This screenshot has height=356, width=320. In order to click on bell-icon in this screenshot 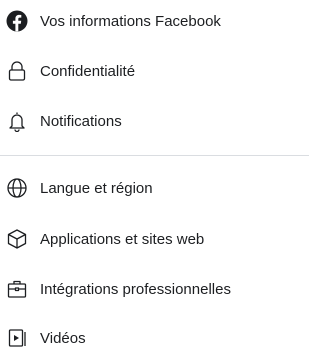, I will do `click(17, 121)`.